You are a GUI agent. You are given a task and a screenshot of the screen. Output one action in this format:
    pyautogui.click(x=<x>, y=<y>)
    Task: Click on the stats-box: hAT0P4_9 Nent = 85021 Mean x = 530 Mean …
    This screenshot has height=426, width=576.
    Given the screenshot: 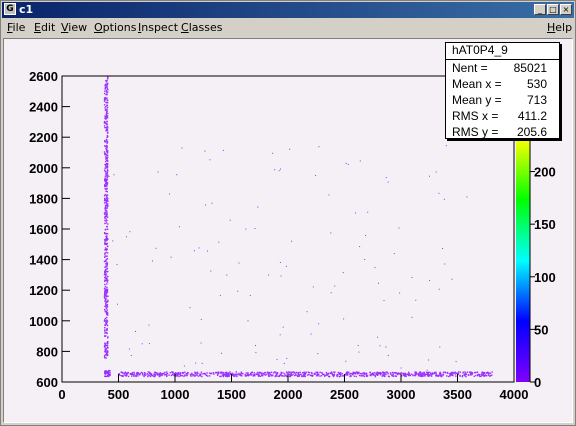 What is the action you would take?
    pyautogui.click(x=502, y=90)
    